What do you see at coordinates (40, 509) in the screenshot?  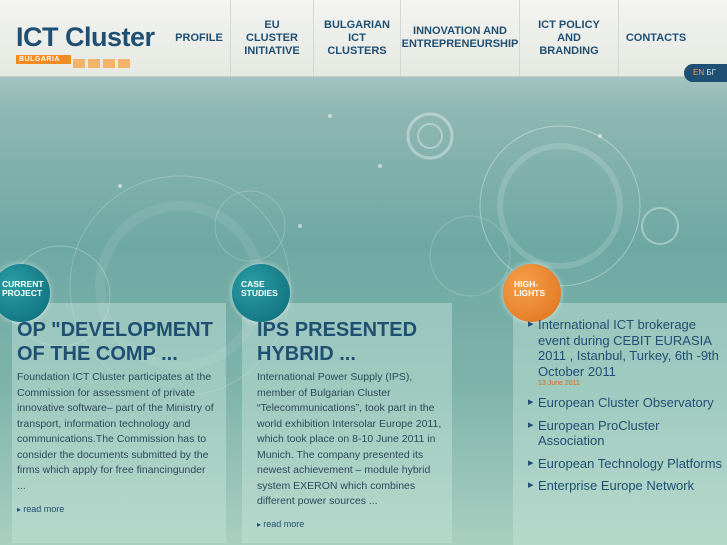 I see `current-project-read-more: read more` at bounding box center [40, 509].